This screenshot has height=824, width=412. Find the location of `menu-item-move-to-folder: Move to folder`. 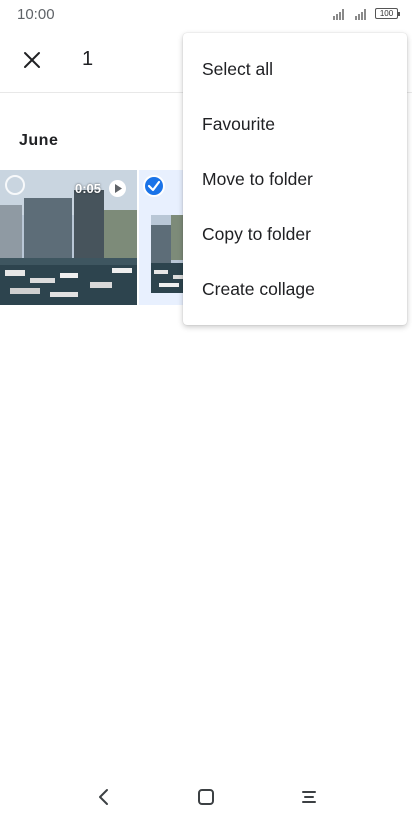

menu-item-move-to-folder: Move to folder is located at coordinates (295, 180).